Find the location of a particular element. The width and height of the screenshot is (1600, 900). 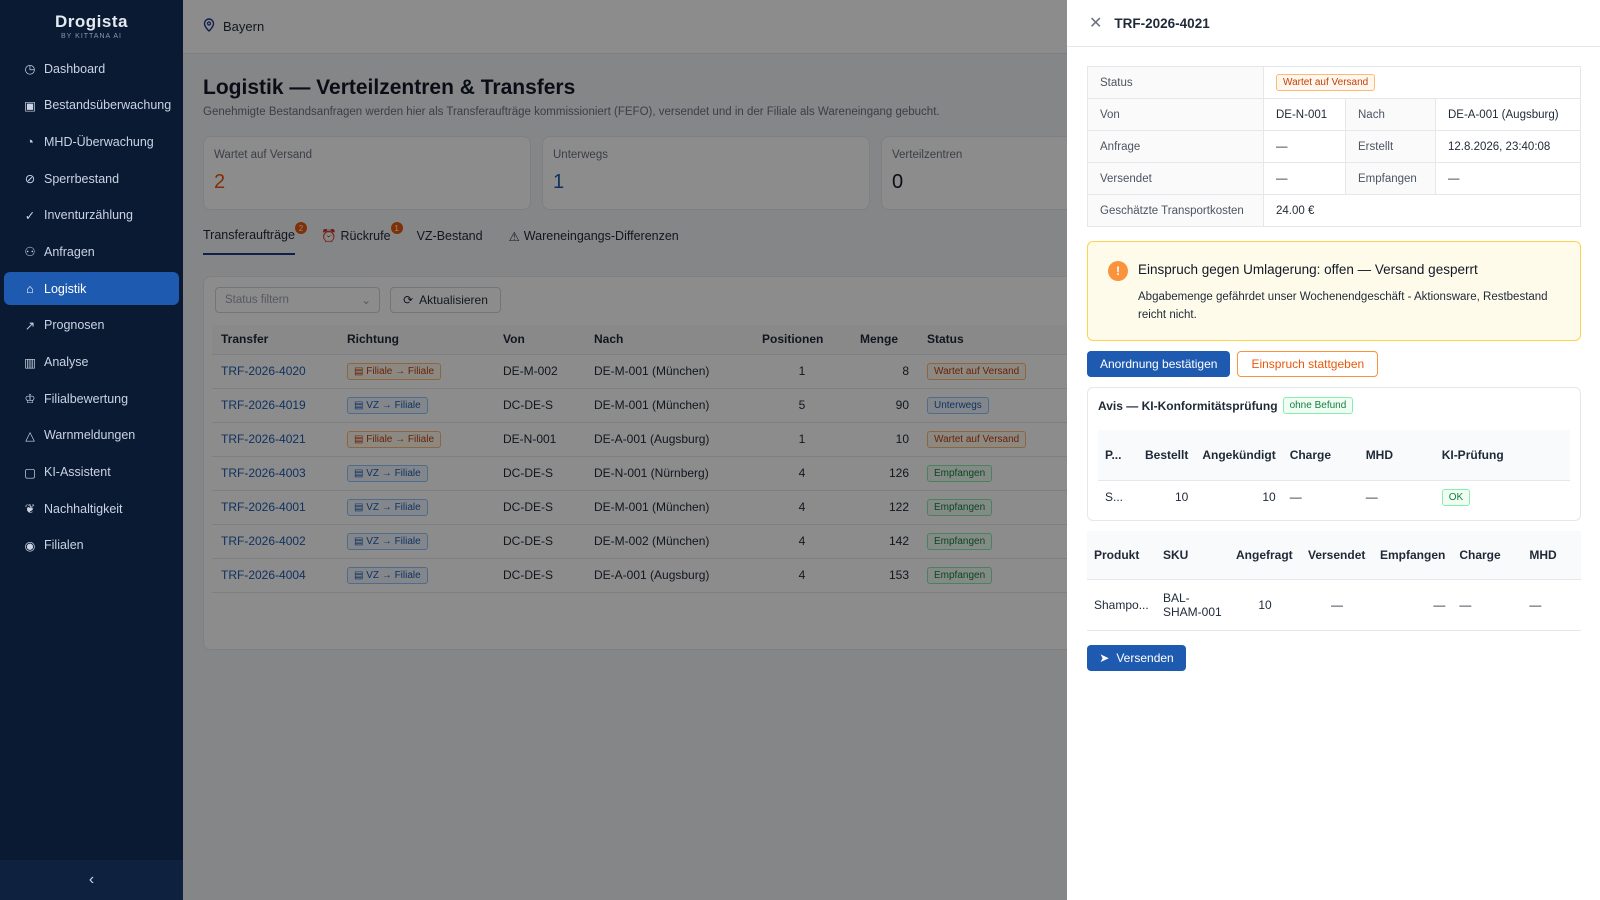

sidebar-item-label: MHD-Überwachung is located at coordinates (99, 141).